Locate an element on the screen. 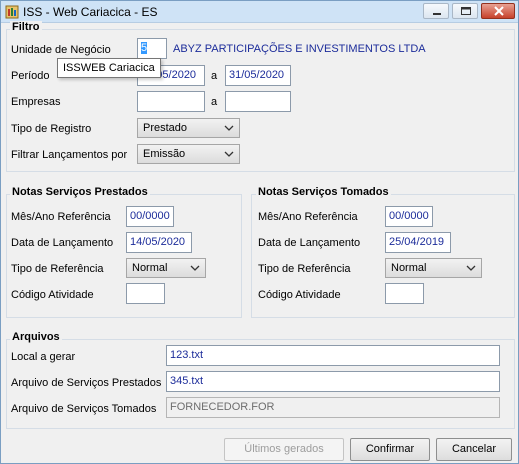  filtro-title: Filtro is located at coordinates (26, 27).